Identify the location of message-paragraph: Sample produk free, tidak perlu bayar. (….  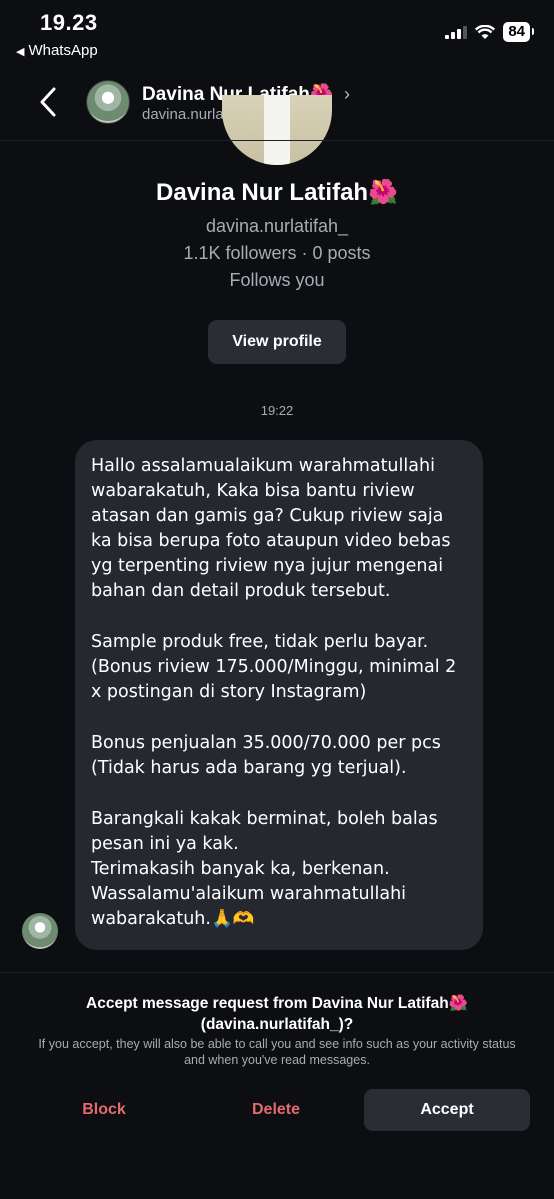
(274, 667).